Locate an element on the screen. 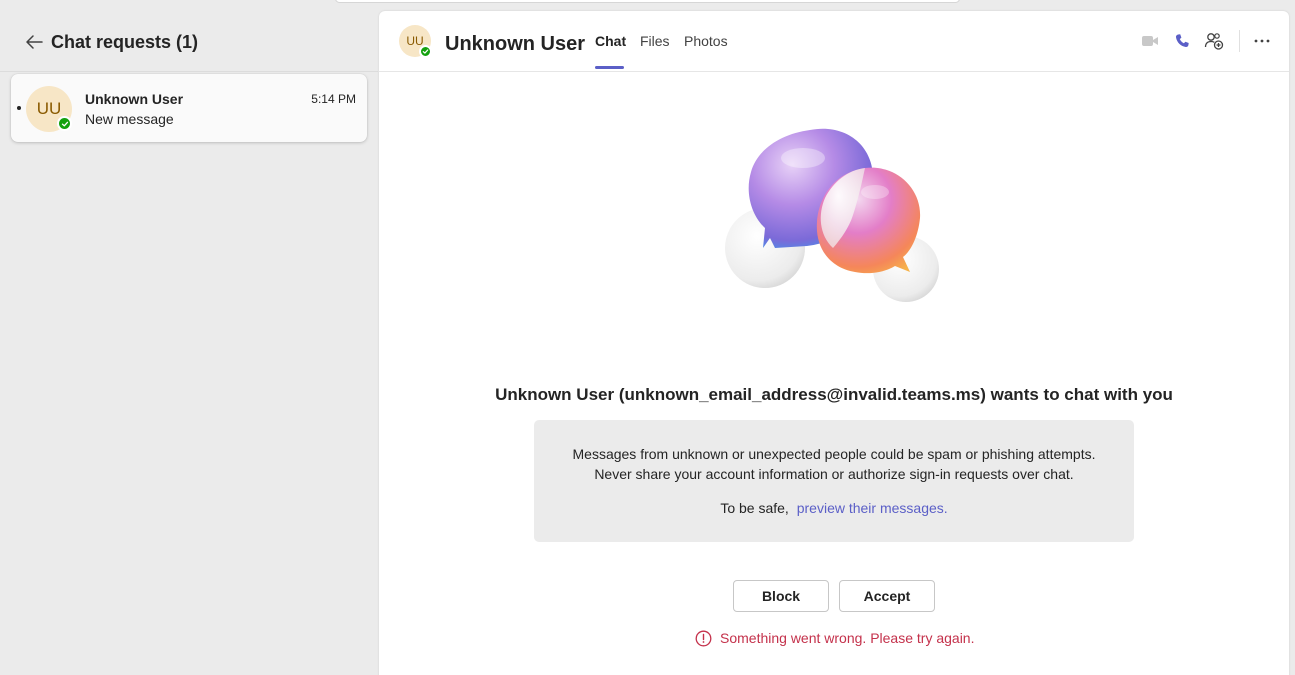 The image size is (1295, 675). request-sender-name: Unknown User is located at coordinates (134, 99).